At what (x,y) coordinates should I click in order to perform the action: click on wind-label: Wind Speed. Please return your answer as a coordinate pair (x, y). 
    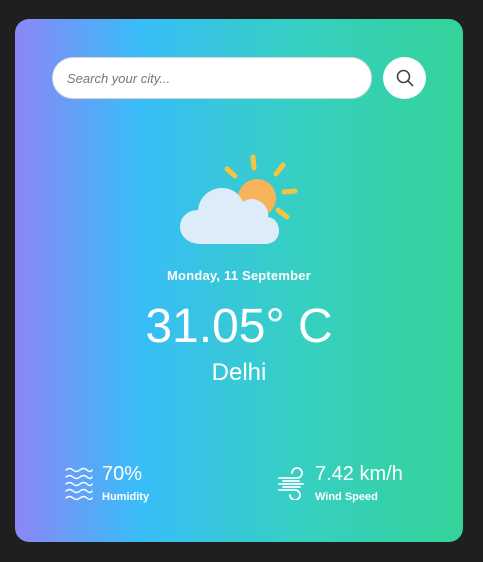
    Looking at the image, I should click on (346, 497).